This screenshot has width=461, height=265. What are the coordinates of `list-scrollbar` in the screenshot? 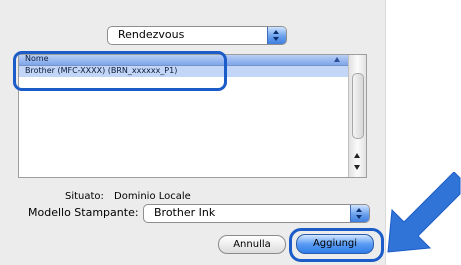 It's located at (357, 116).